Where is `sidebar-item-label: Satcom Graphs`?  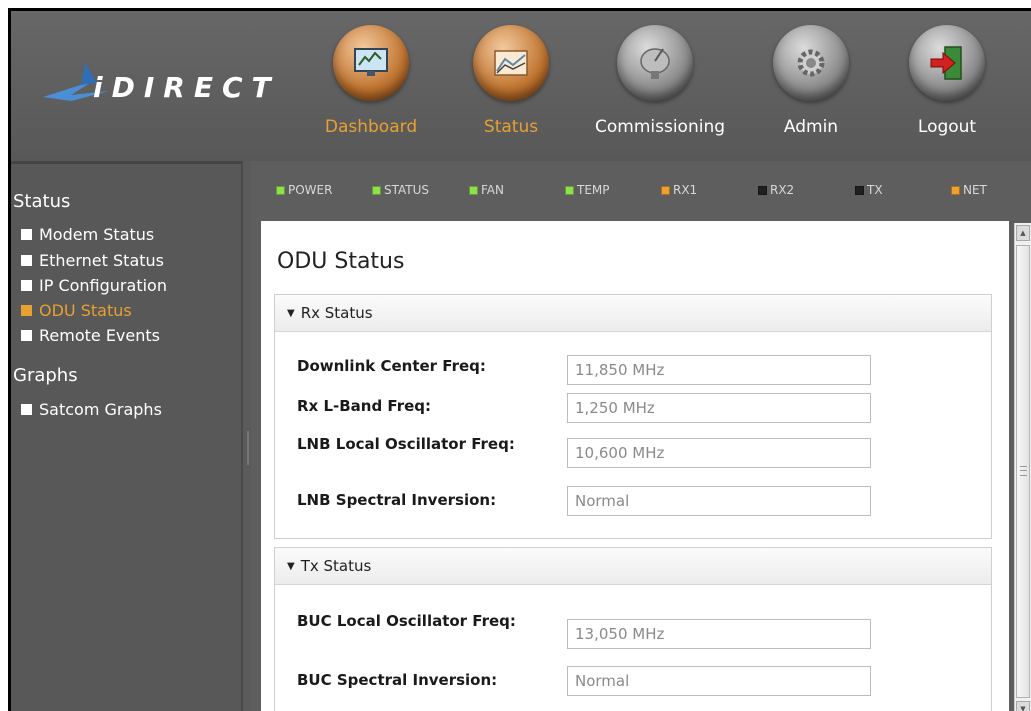 sidebar-item-label: Satcom Graphs is located at coordinates (100, 409).